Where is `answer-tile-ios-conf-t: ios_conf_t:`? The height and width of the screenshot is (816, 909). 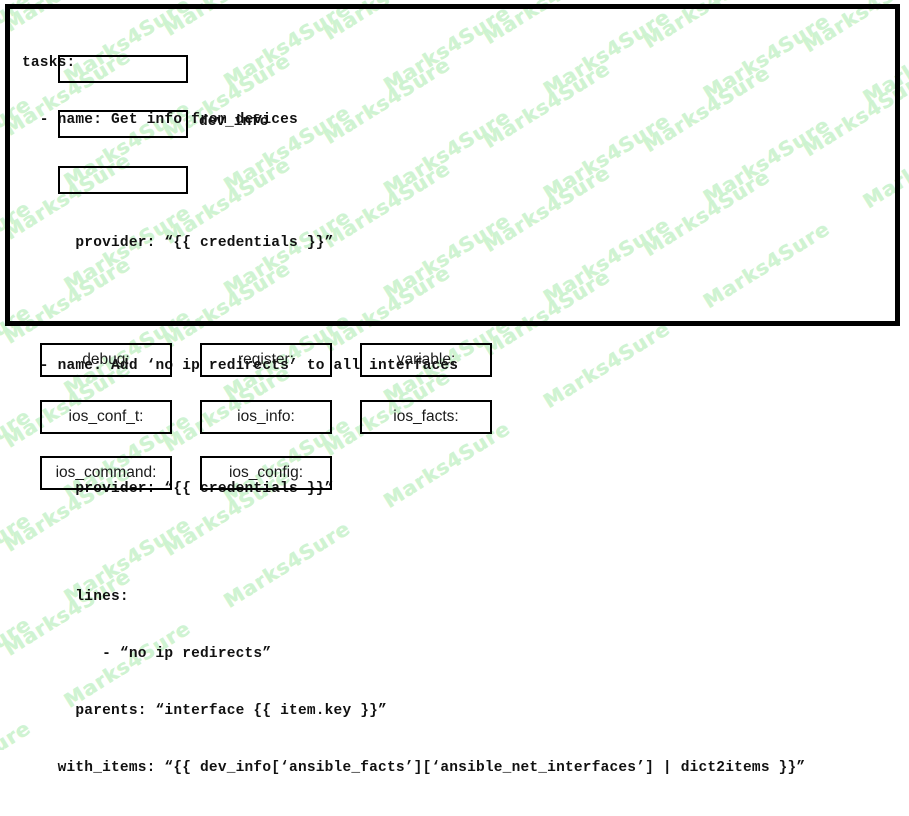
answer-tile-ios-conf-t: ios_conf_t: is located at coordinates (106, 417).